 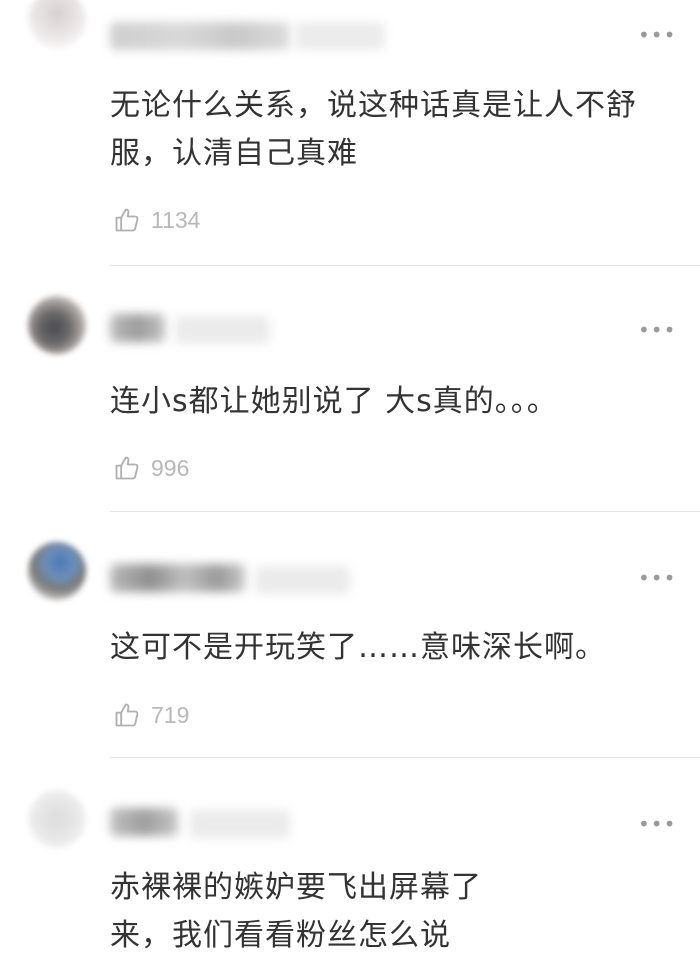 I want to click on like-count: 1134, so click(x=176, y=219).